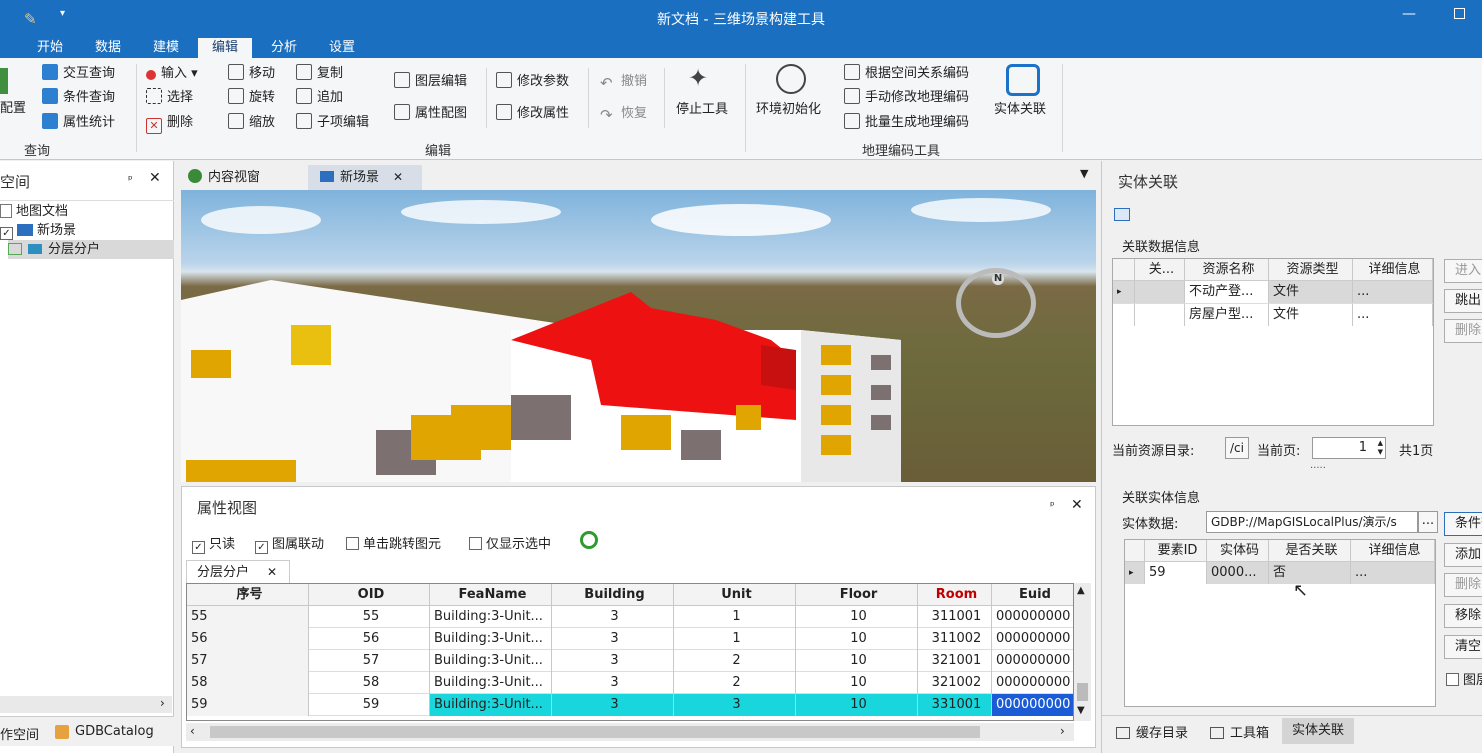  What do you see at coordinates (225, 48) in the screenshot?
I see `tab-edit: 编辑` at bounding box center [225, 48].